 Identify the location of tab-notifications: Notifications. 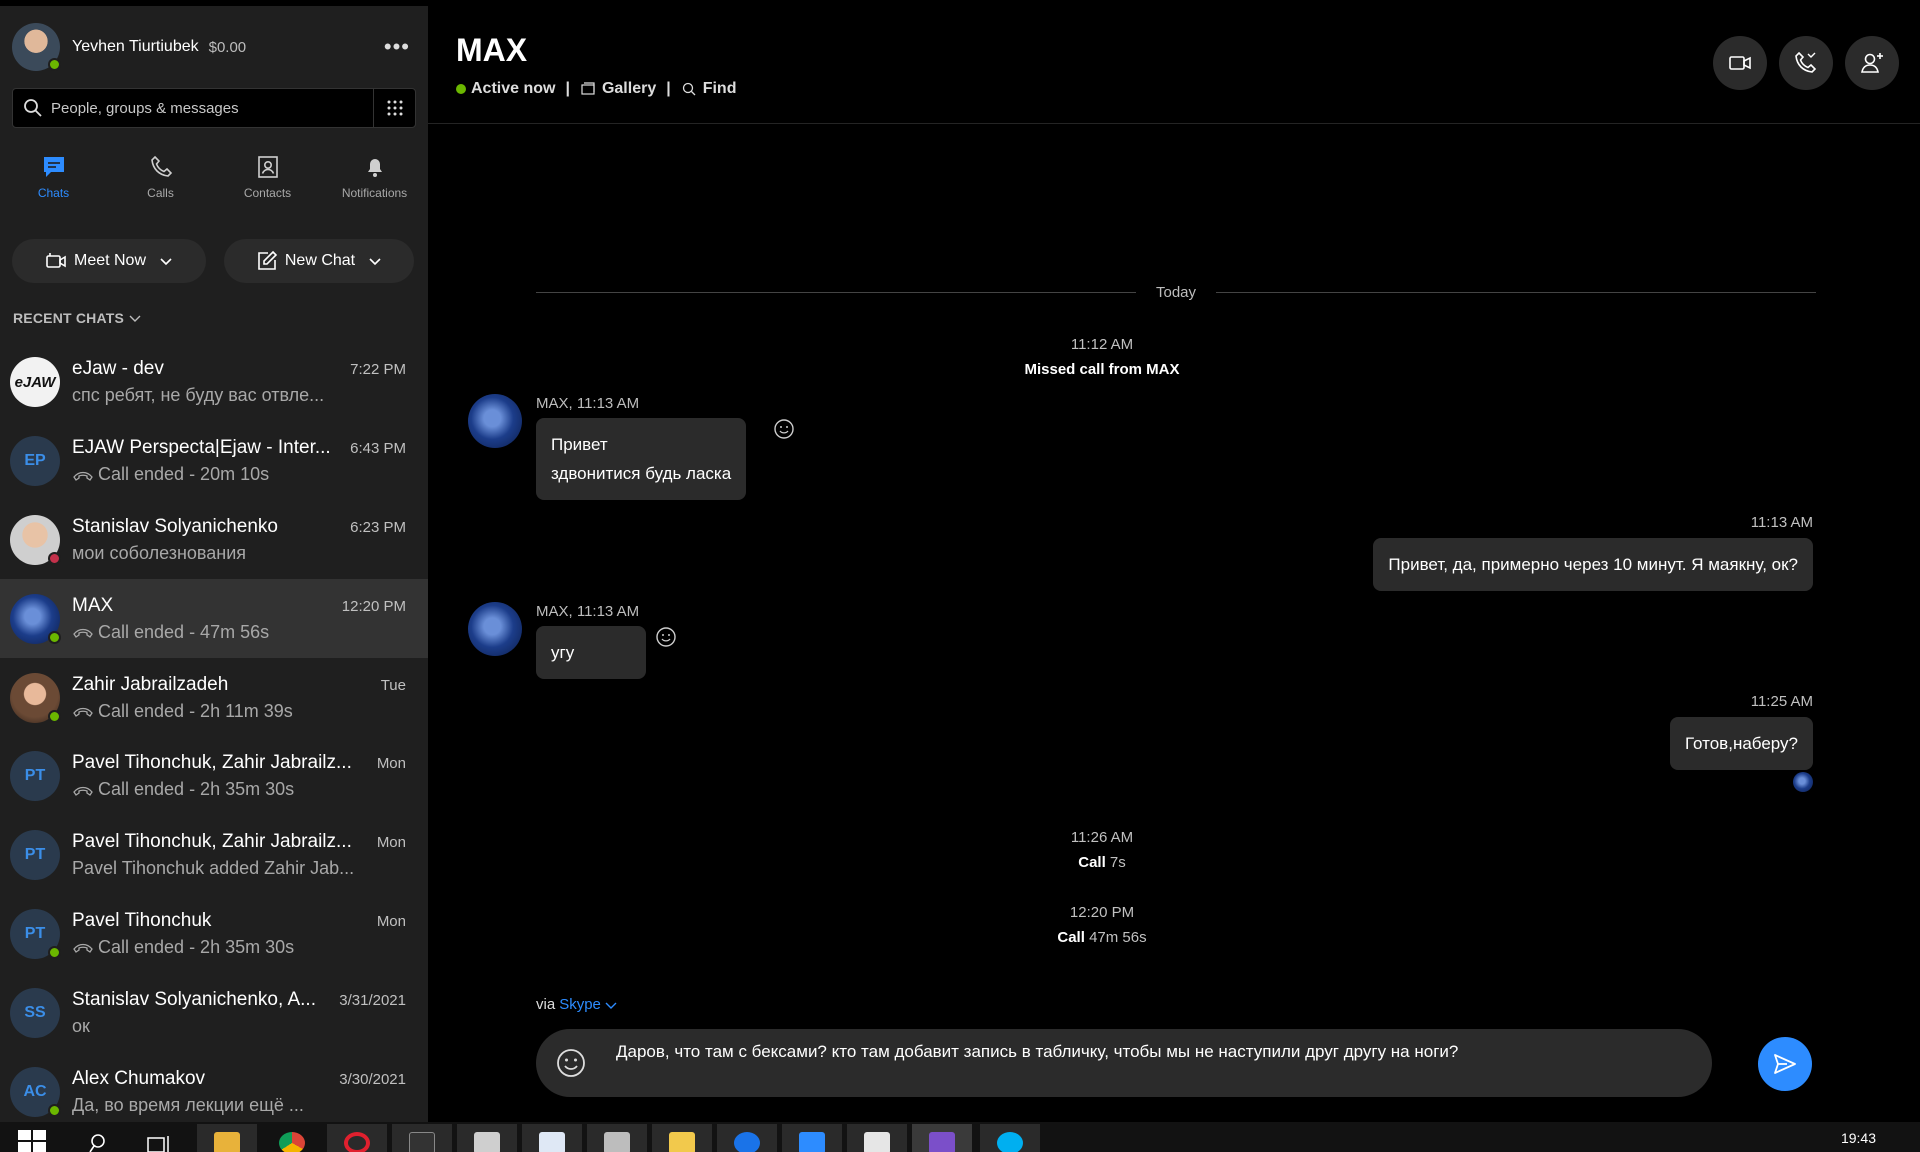
(374, 185).